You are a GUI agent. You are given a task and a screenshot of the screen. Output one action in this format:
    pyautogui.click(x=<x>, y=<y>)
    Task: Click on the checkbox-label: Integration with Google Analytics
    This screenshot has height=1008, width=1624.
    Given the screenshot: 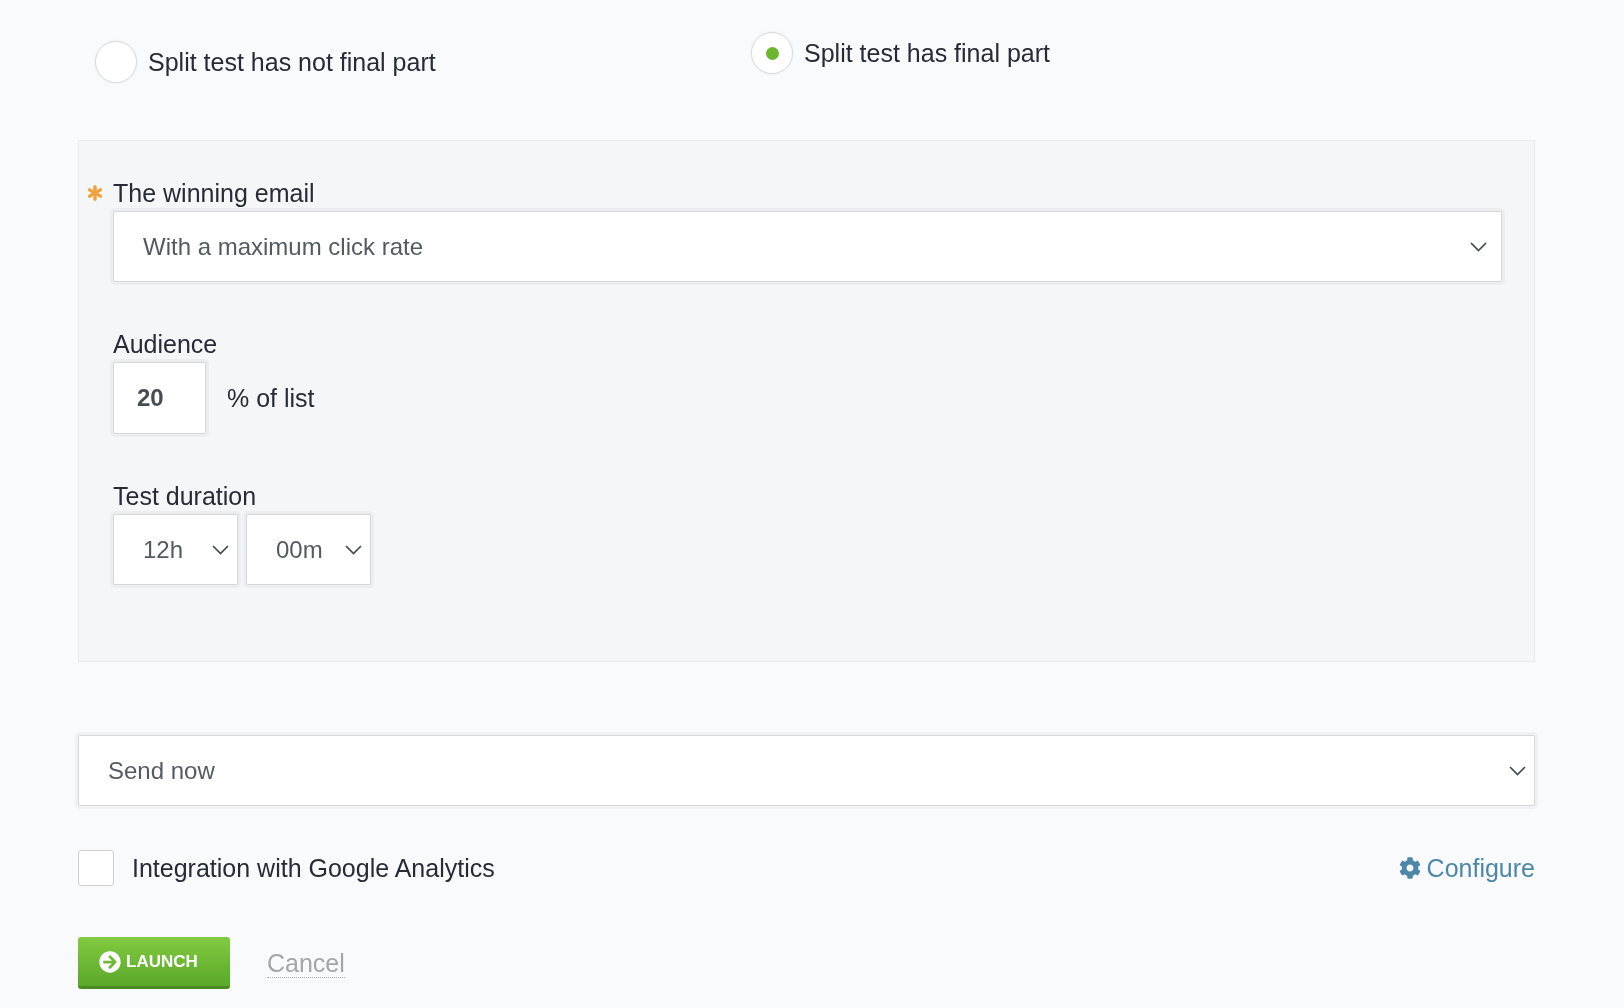 What is the action you would take?
    pyautogui.click(x=313, y=868)
    